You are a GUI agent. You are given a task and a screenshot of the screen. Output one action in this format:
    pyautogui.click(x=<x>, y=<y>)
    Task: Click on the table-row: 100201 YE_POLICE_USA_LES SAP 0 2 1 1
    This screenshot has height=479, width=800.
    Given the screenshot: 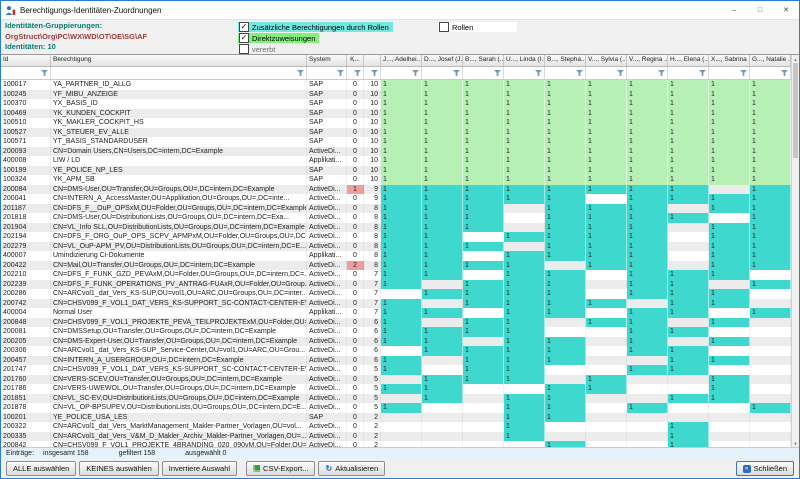 What is the action you would take?
    pyautogui.click(x=396, y=417)
    